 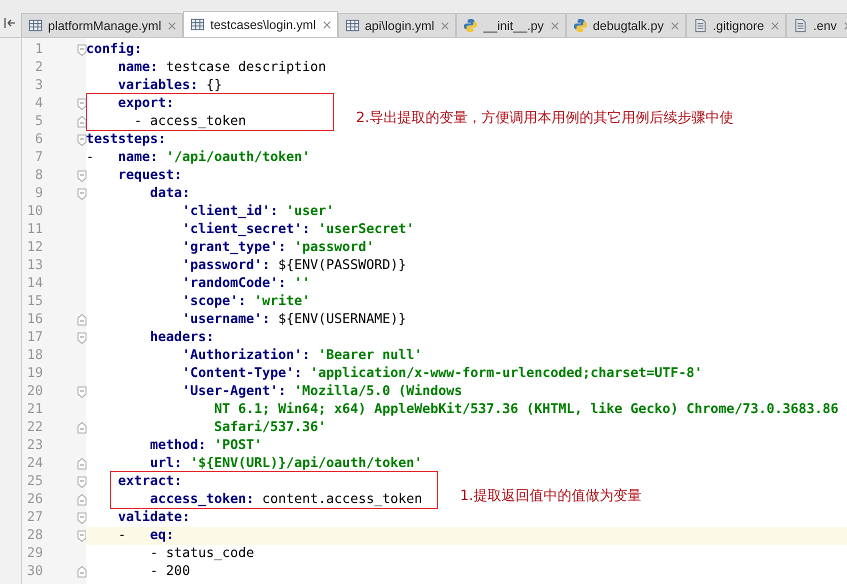 What do you see at coordinates (34, 356) in the screenshot?
I see `line-number: 18` at bounding box center [34, 356].